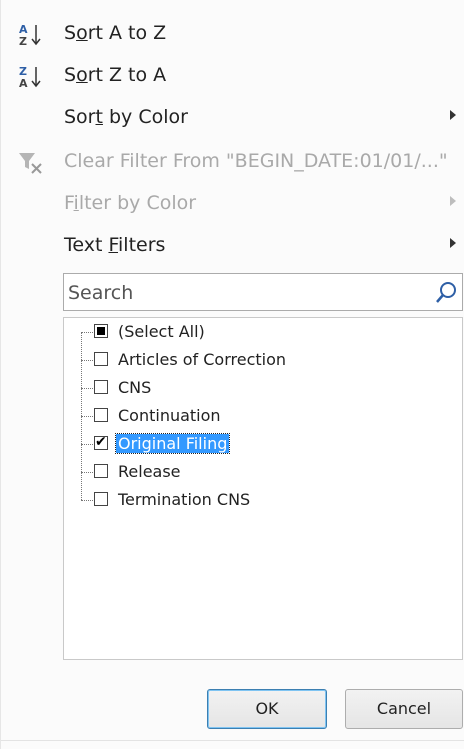 This screenshot has height=749, width=464. I want to click on search-icon, so click(447, 292).